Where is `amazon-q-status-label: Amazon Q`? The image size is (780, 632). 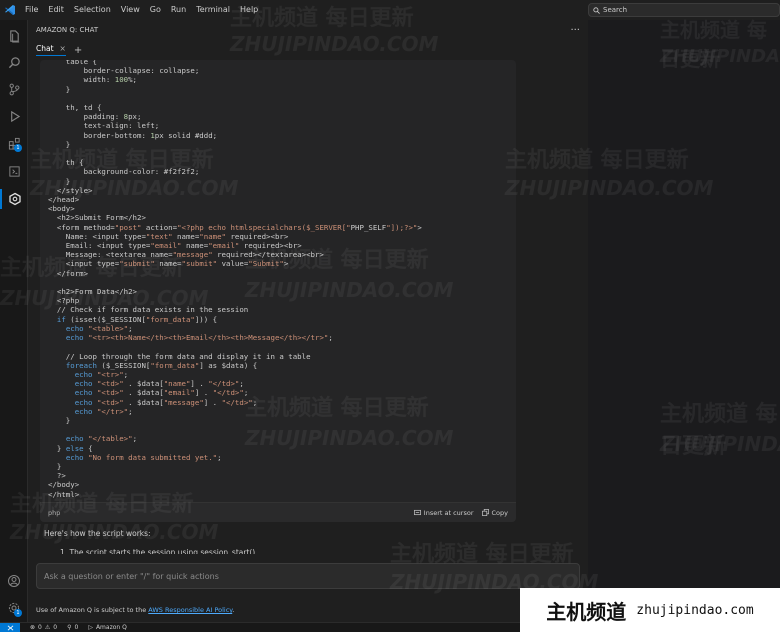
amazon-q-status-label: Amazon Q is located at coordinates (111, 627).